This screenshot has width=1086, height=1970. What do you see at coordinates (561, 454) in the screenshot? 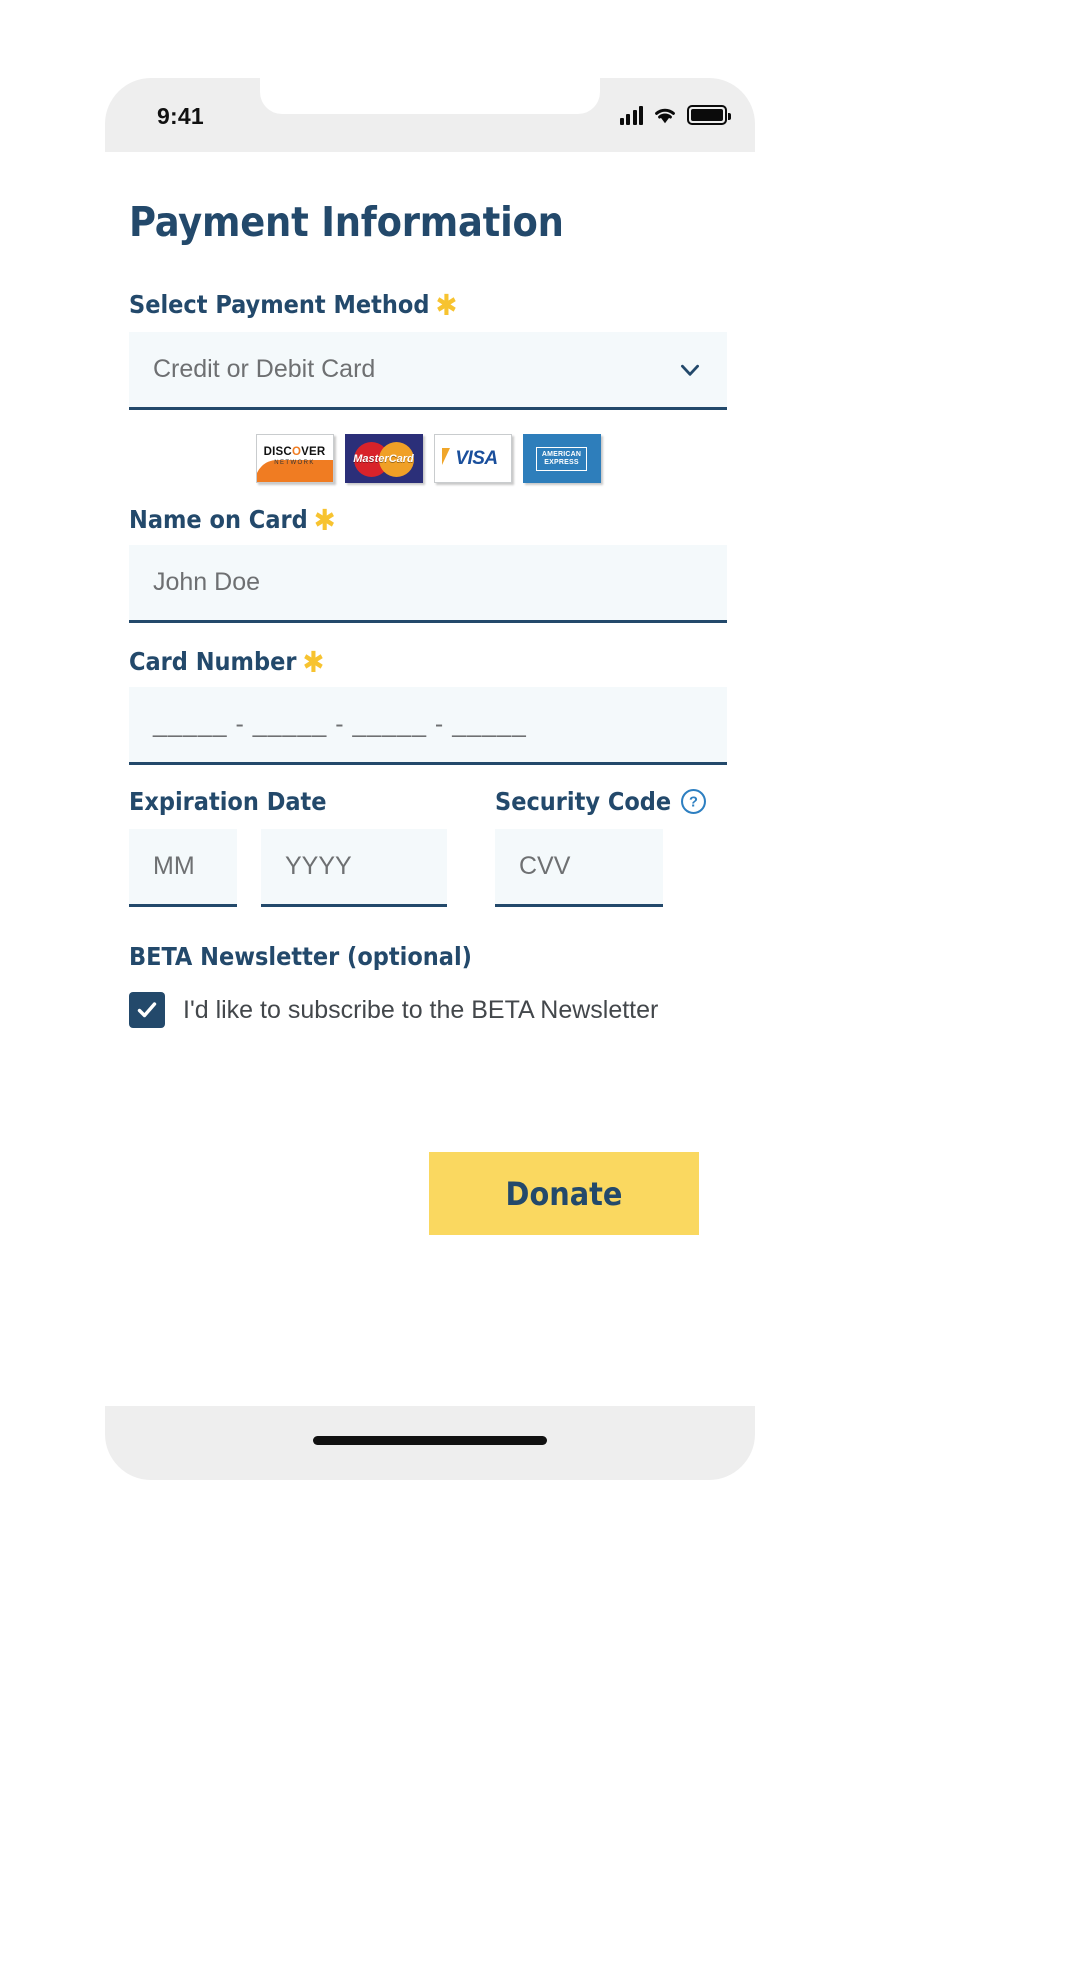
I see `amex-line1: AMERICAN` at bounding box center [561, 454].